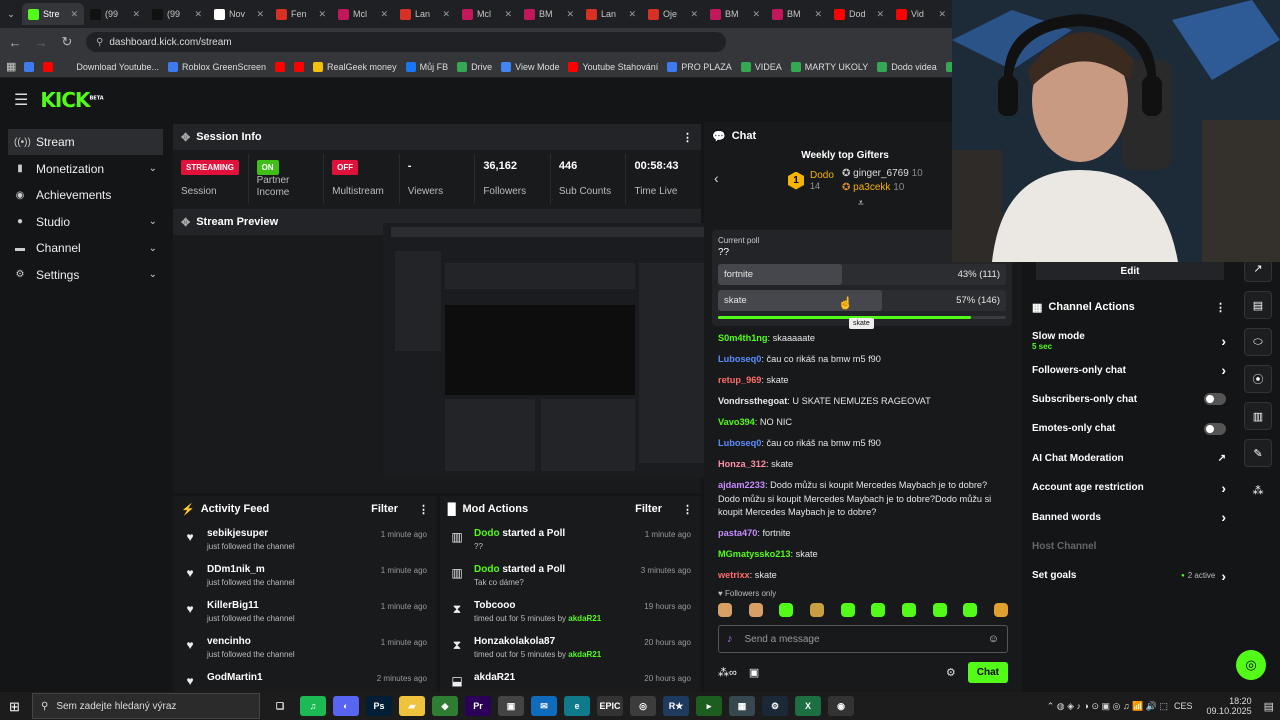  I want to click on rockstar-icon: R★, so click(676, 706).